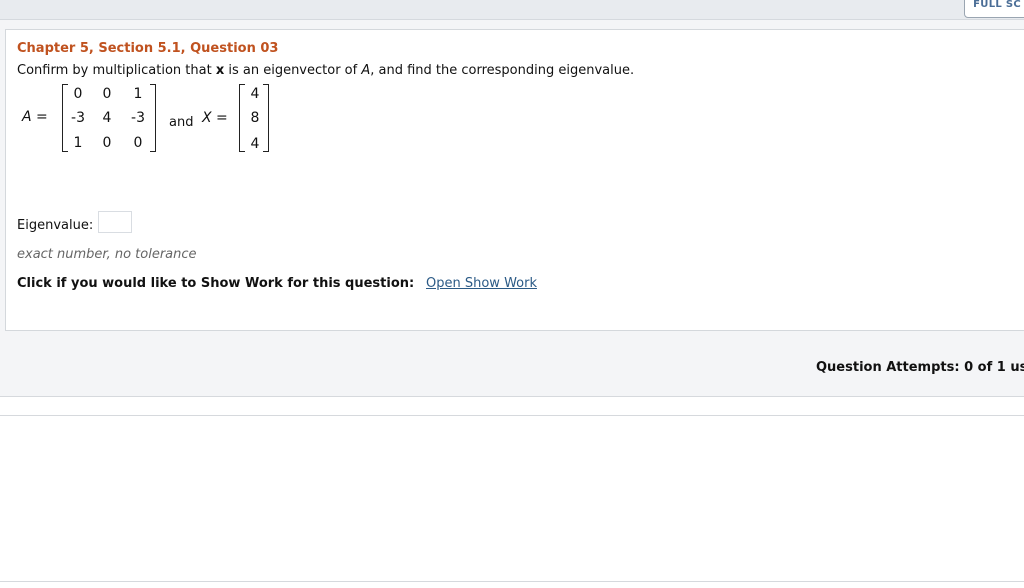 The width and height of the screenshot is (1024, 588). I want to click on prompt-x-vector: x, so click(220, 70).